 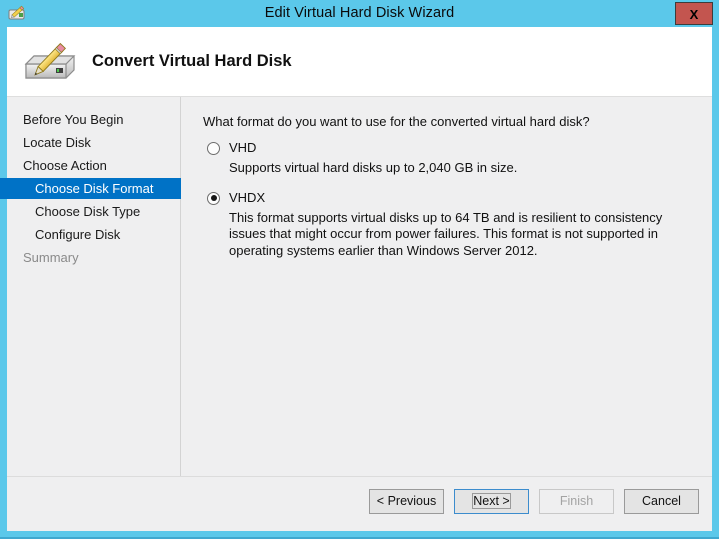 I want to click on nav-item-locate-disk: Locate Disk, so click(x=93, y=142).